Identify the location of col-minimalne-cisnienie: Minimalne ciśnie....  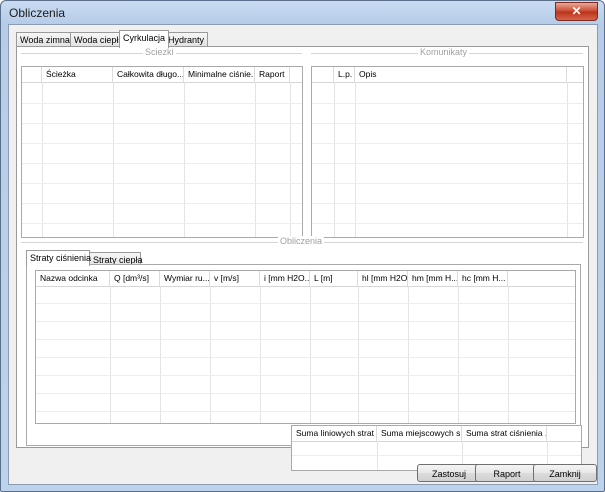
(219, 74).